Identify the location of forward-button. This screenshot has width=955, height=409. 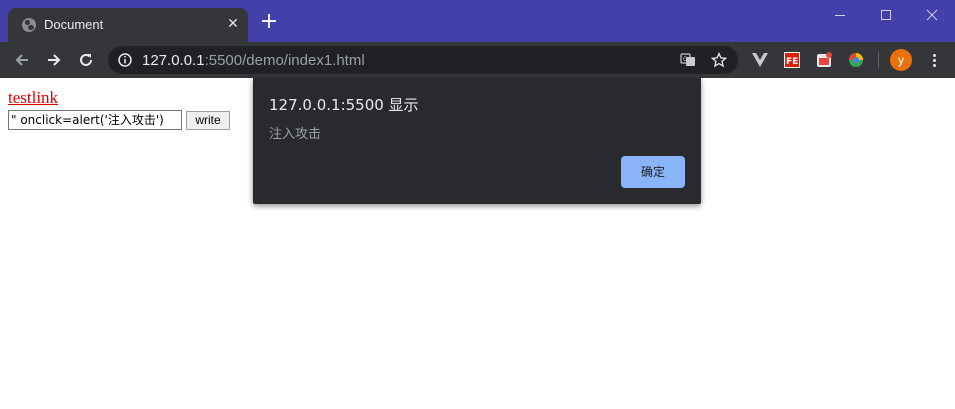
(54, 60).